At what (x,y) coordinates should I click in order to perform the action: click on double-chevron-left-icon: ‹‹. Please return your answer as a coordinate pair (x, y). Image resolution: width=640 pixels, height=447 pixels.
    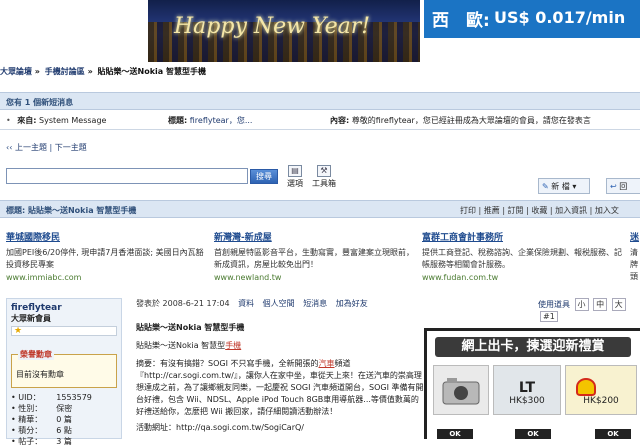
    Looking at the image, I should click on (9, 147).